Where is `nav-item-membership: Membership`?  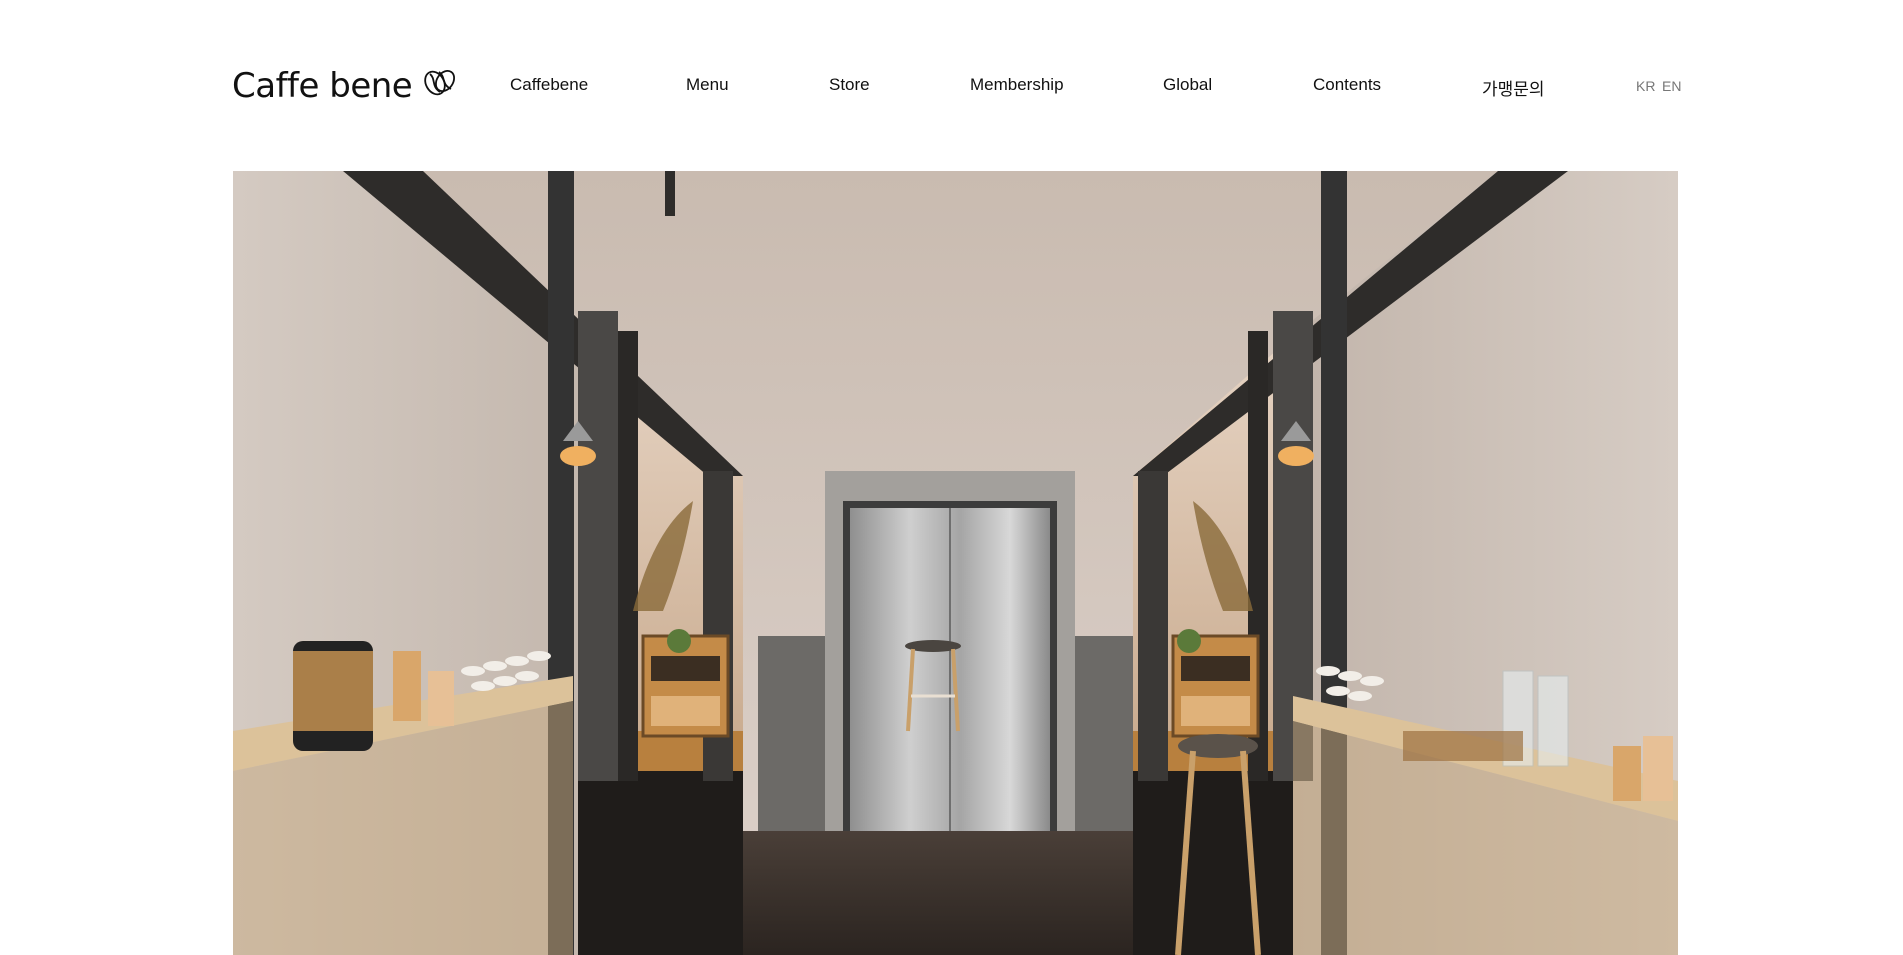
nav-item-membership: Membership is located at coordinates (1017, 85).